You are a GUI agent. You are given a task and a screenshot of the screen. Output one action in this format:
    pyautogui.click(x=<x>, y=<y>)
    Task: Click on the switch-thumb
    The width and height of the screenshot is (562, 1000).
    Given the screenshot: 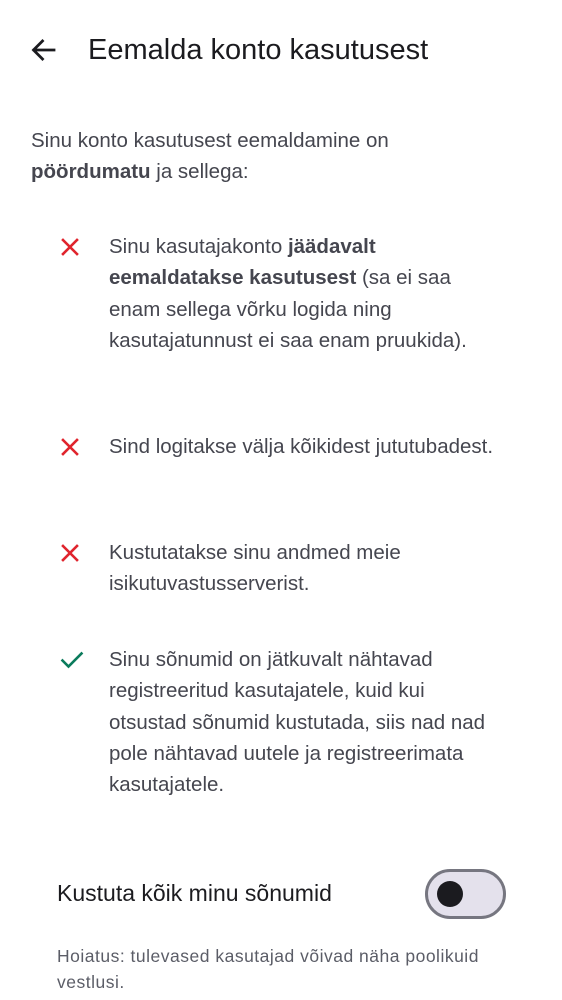 What is the action you would take?
    pyautogui.click(x=450, y=894)
    